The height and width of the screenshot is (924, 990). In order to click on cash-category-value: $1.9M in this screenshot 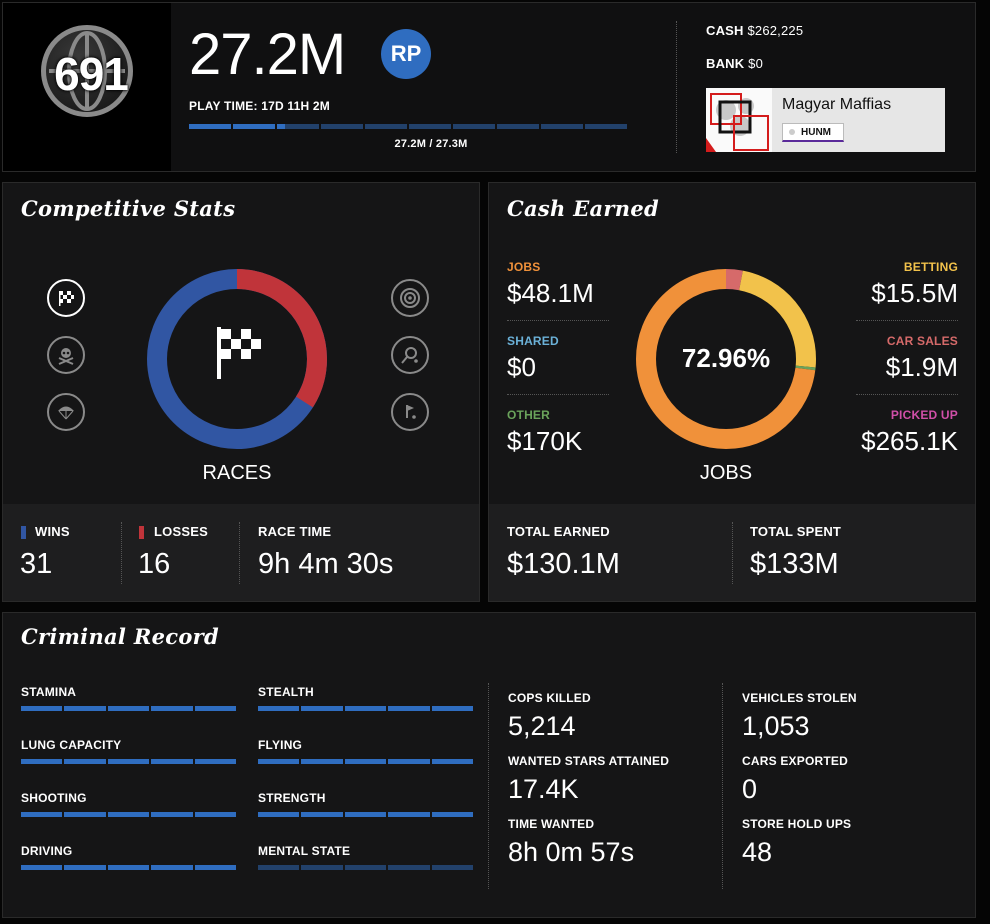, I will do `click(921, 367)`.